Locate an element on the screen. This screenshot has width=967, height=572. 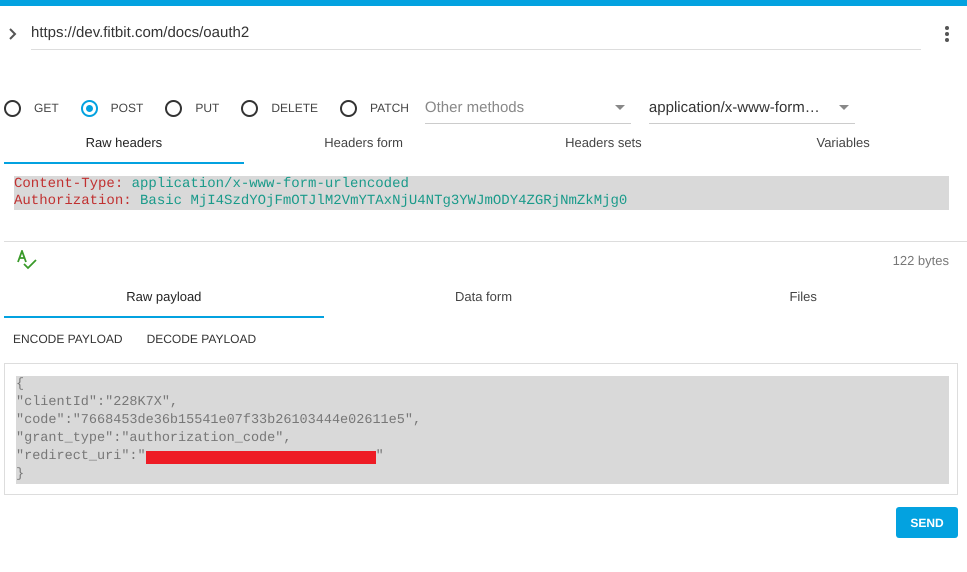
payload-tab: Files is located at coordinates (803, 294).